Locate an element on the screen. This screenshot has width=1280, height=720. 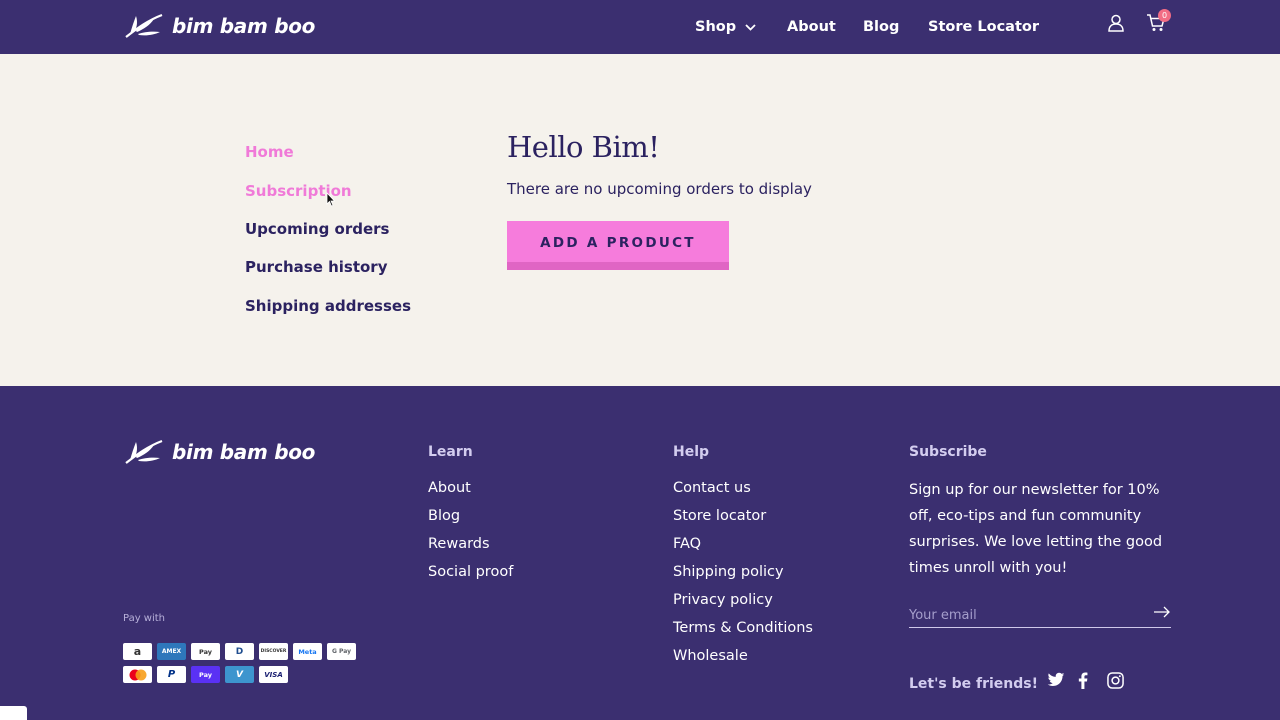
footer-learn-title: Learn is located at coordinates (450, 452).